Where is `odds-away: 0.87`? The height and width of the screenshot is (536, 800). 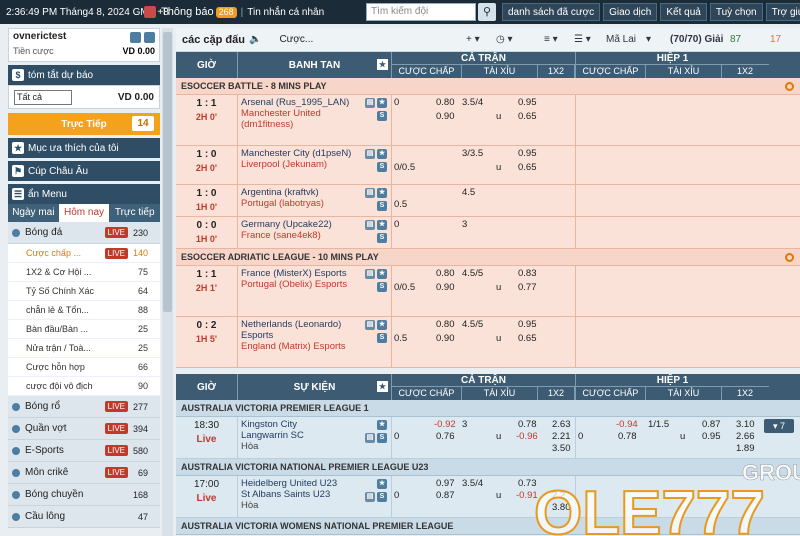 odds-away: 0.87 is located at coordinates (445, 495).